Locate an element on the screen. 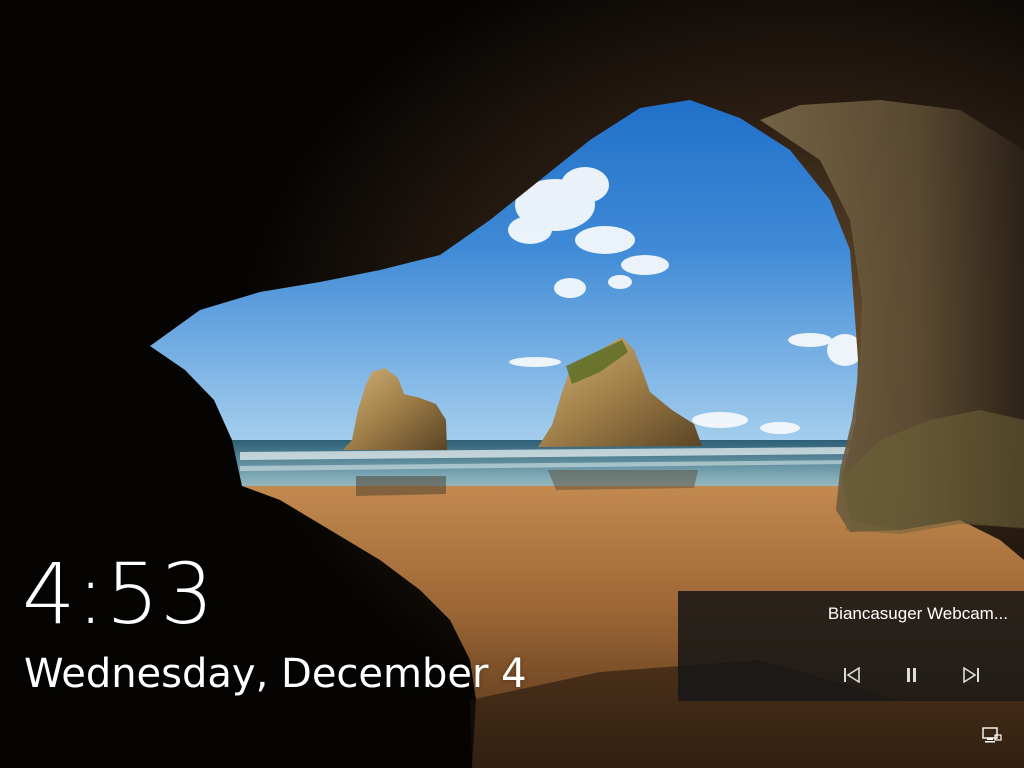 The width and height of the screenshot is (1024, 768). pause-icon is located at coordinates (911, 675).